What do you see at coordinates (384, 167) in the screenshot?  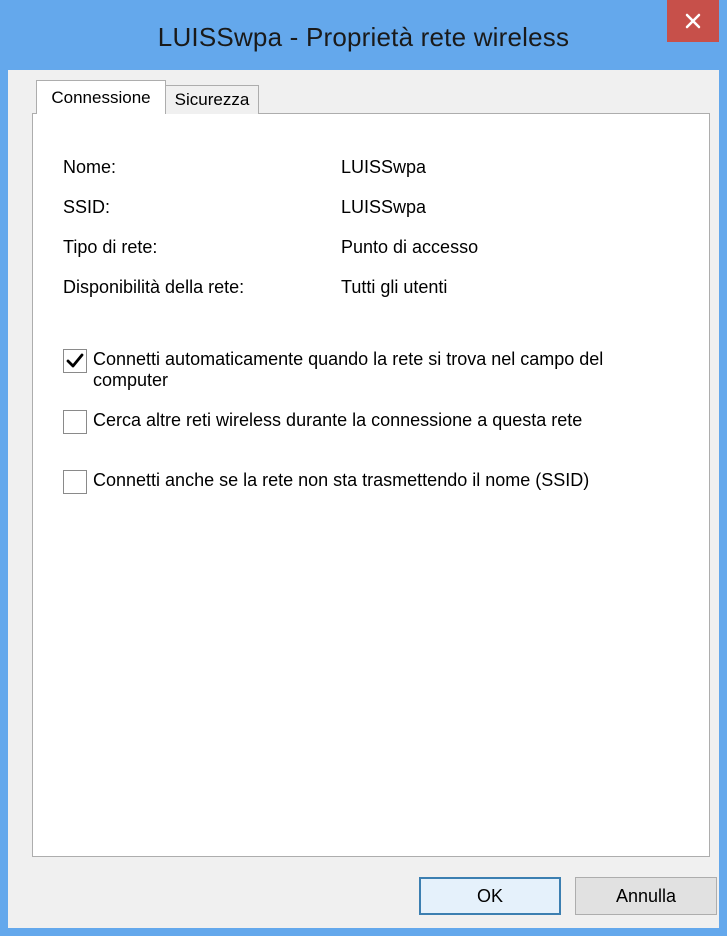 I see `name-value: LUISSwpa` at bounding box center [384, 167].